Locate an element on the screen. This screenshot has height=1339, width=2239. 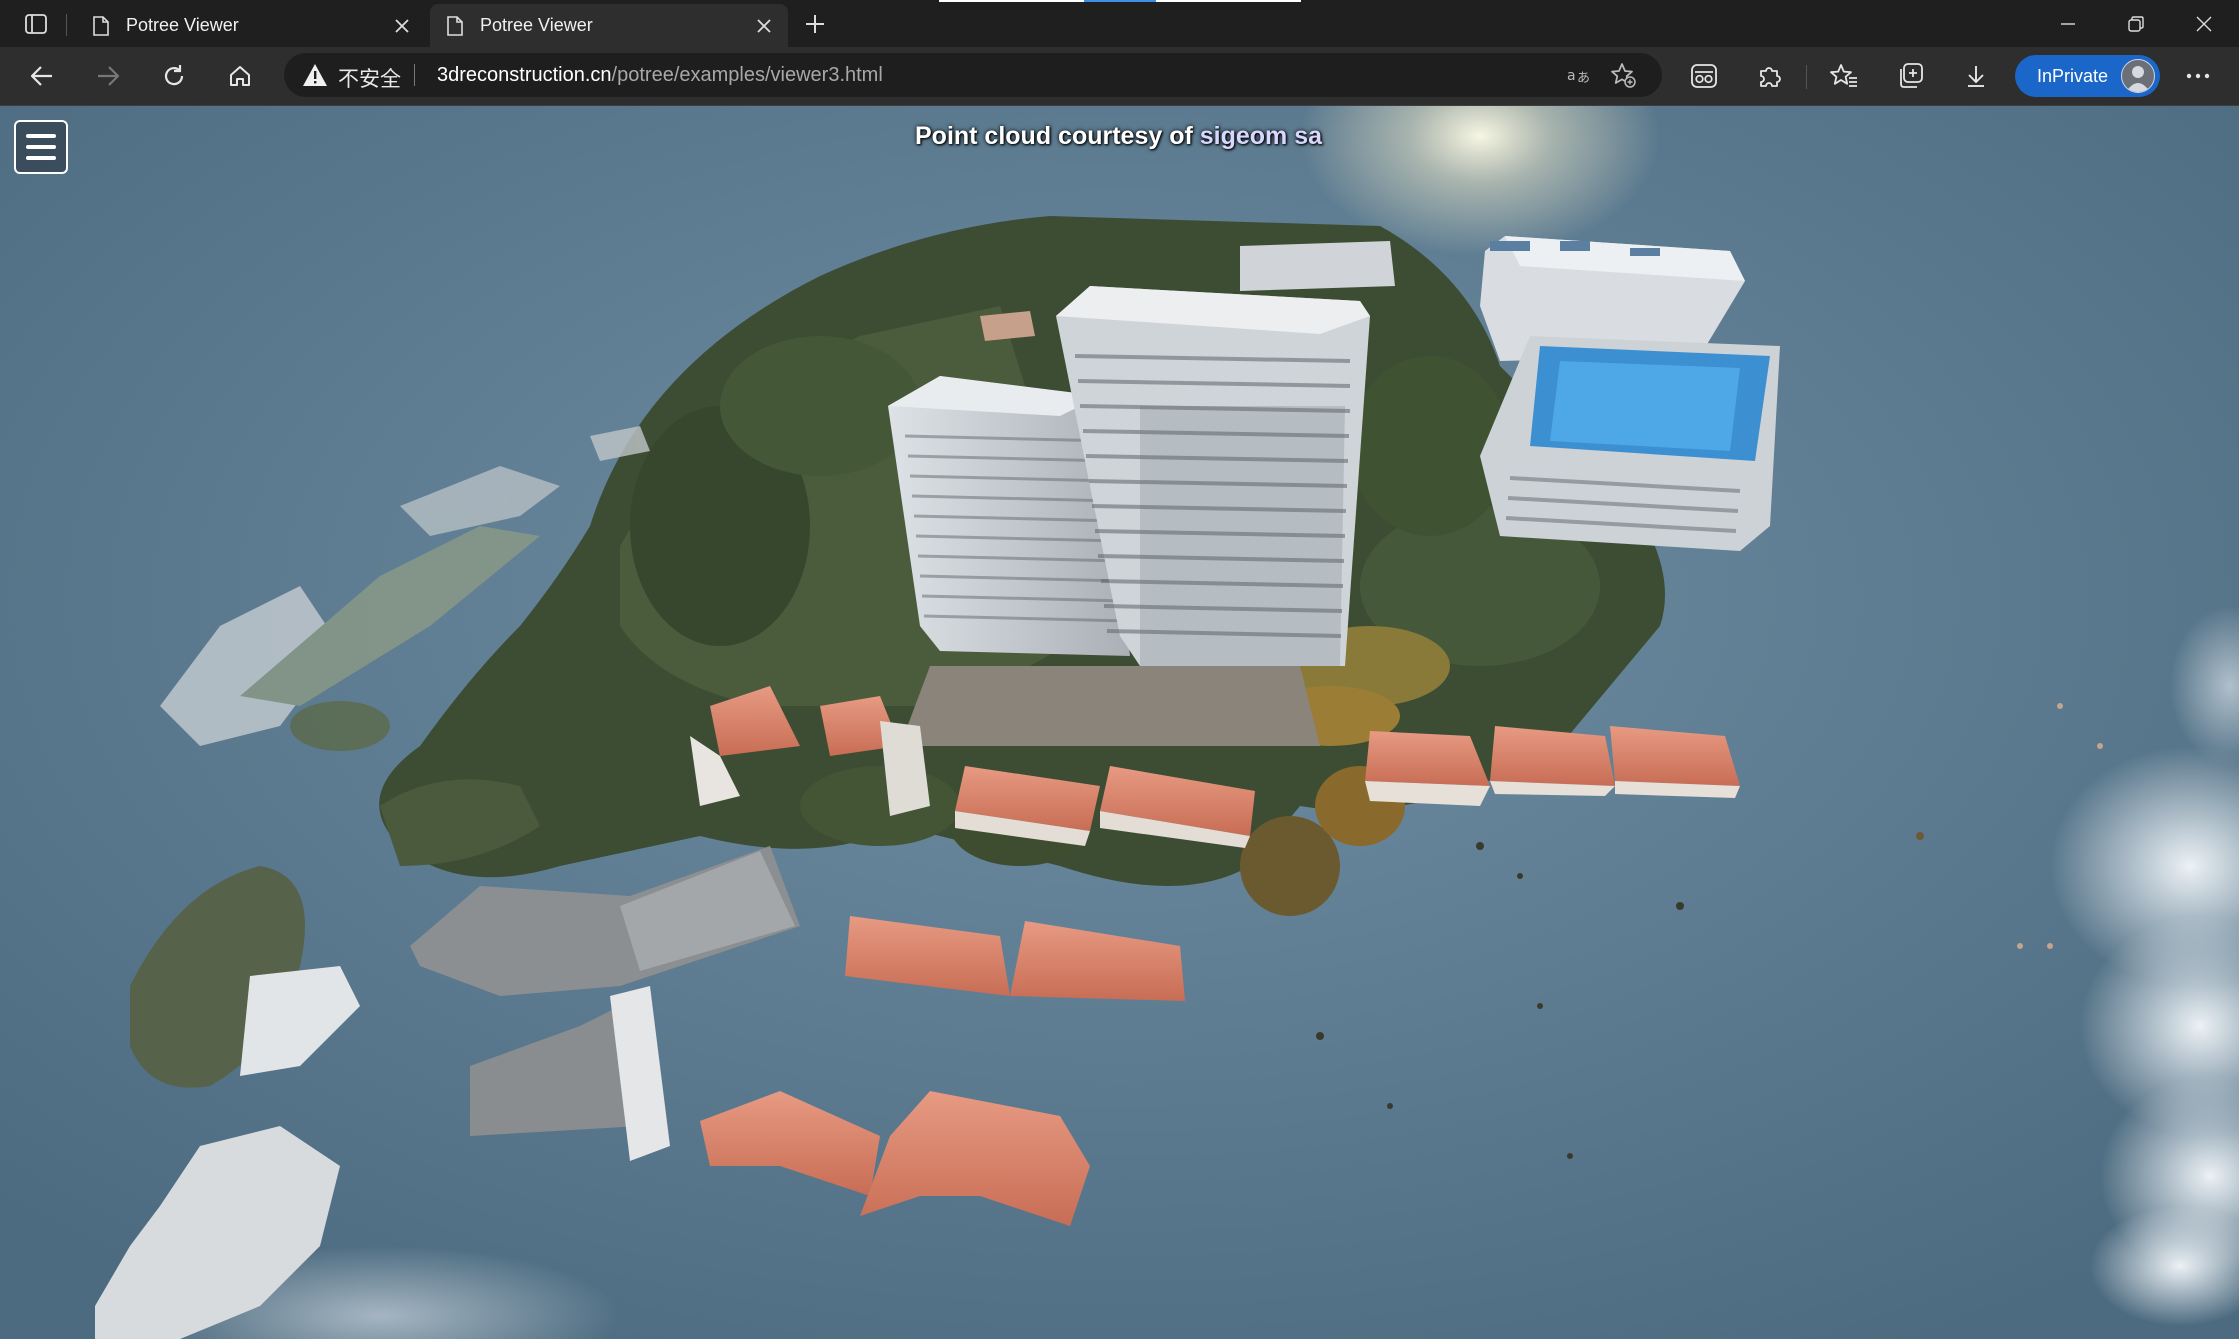
svg-text: あ is located at coordinates (1583, 78).